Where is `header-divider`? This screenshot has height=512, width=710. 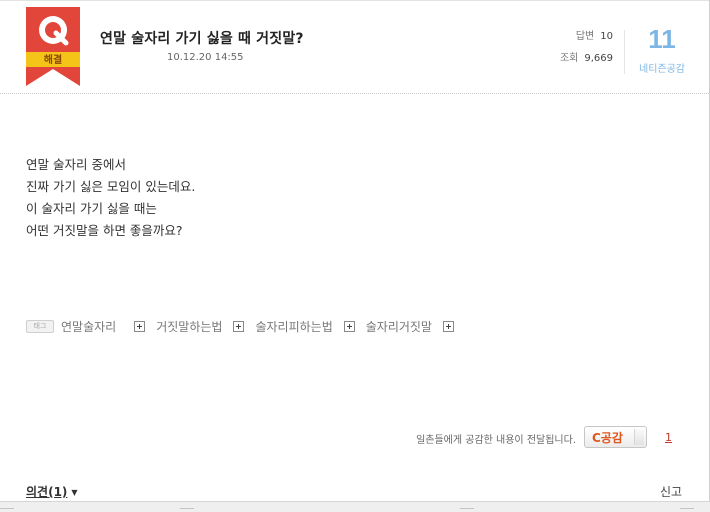 header-divider is located at coordinates (354, 93).